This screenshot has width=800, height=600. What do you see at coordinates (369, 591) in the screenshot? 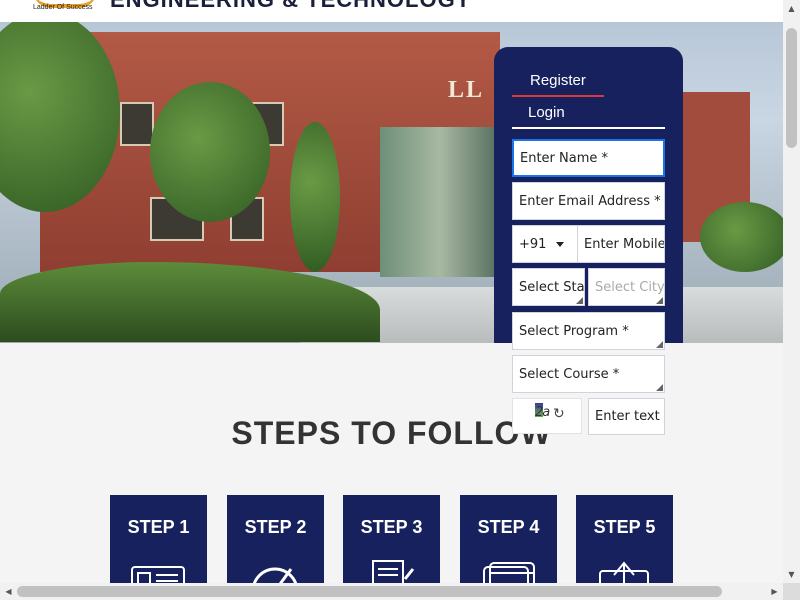
I see `horizontal-scroll-thumb` at bounding box center [369, 591].